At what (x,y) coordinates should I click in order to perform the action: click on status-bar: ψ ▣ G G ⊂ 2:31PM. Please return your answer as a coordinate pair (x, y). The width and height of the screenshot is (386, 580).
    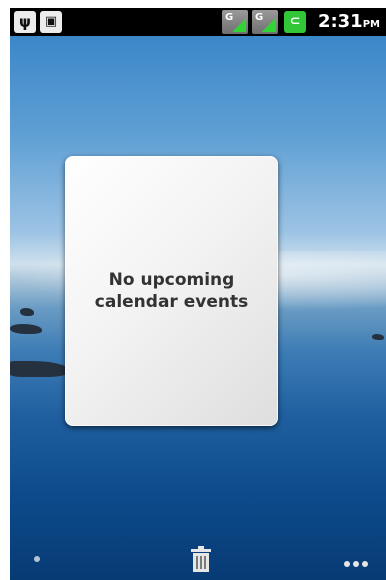
    Looking at the image, I should click on (198, 22).